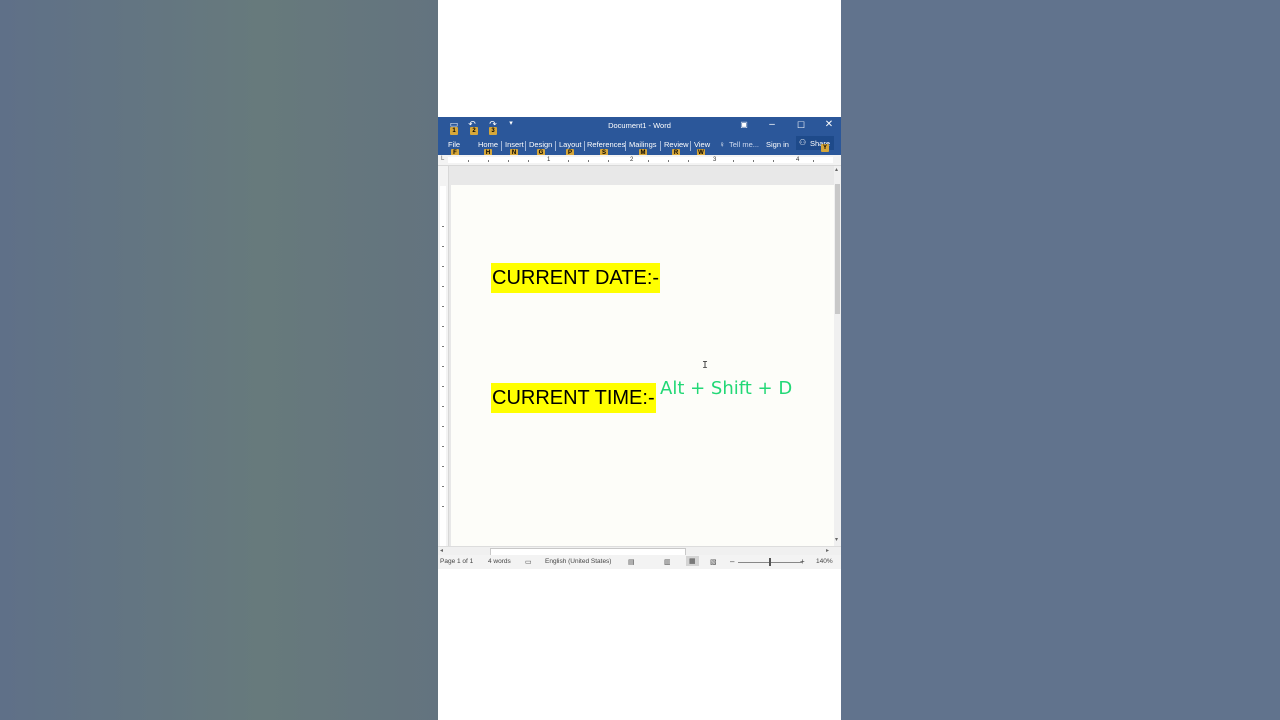 The image size is (1280, 720). What do you see at coordinates (442, 159) in the screenshot?
I see `tab-selector-icon: L` at bounding box center [442, 159].